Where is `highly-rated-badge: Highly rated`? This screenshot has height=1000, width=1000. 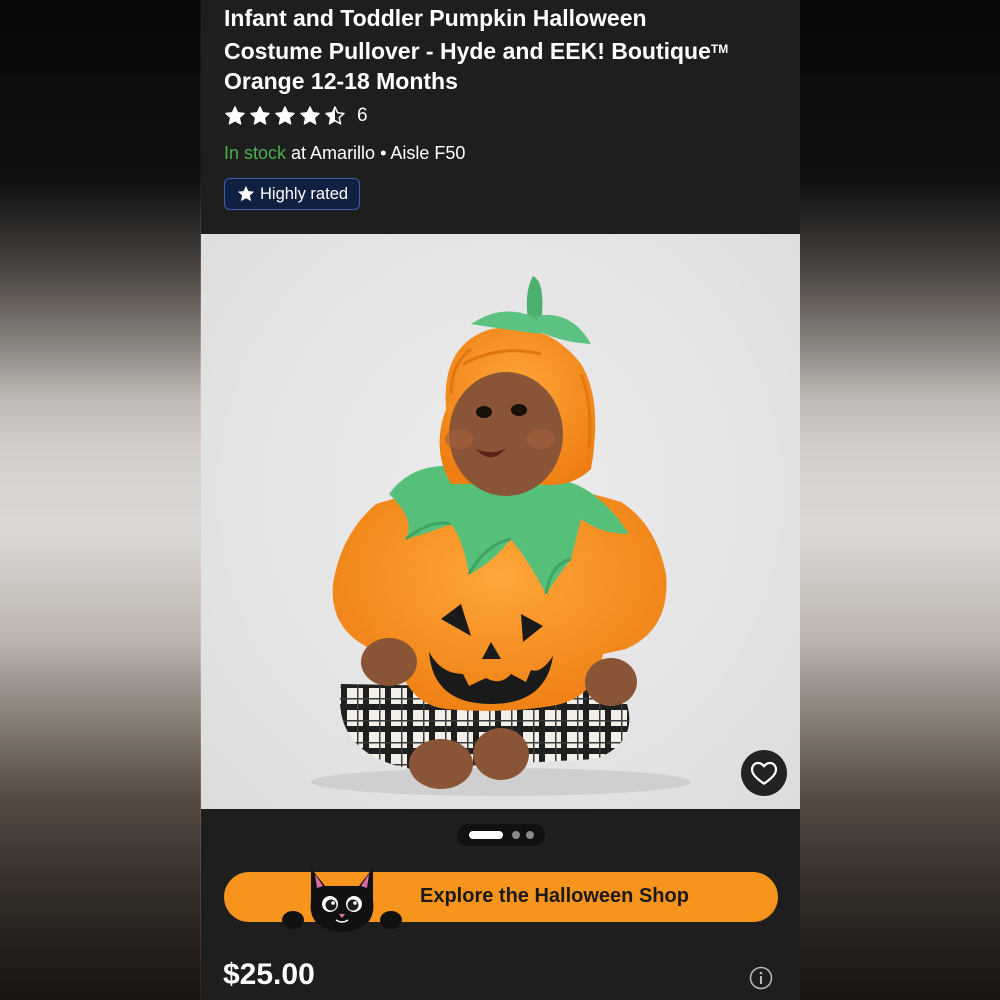 highly-rated-badge: Highly rated is located at coordinates (292, 194).